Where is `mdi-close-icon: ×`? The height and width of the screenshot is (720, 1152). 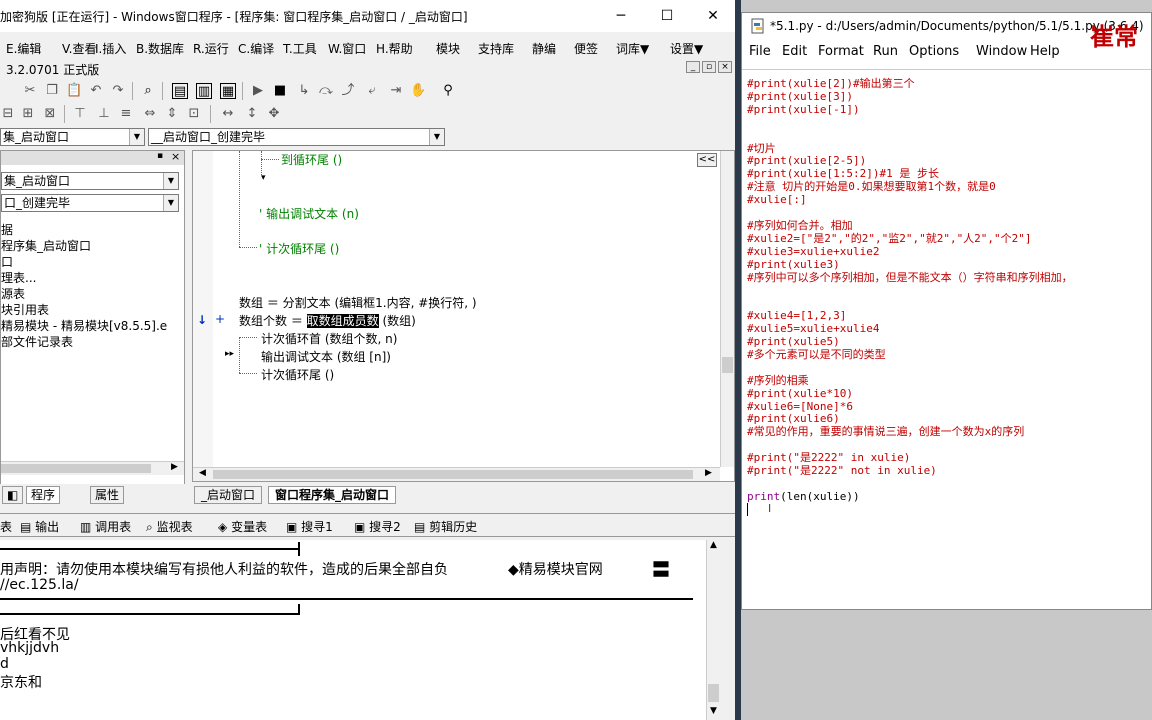
mdi-close-icon: × is located at coordinates (725, 67).